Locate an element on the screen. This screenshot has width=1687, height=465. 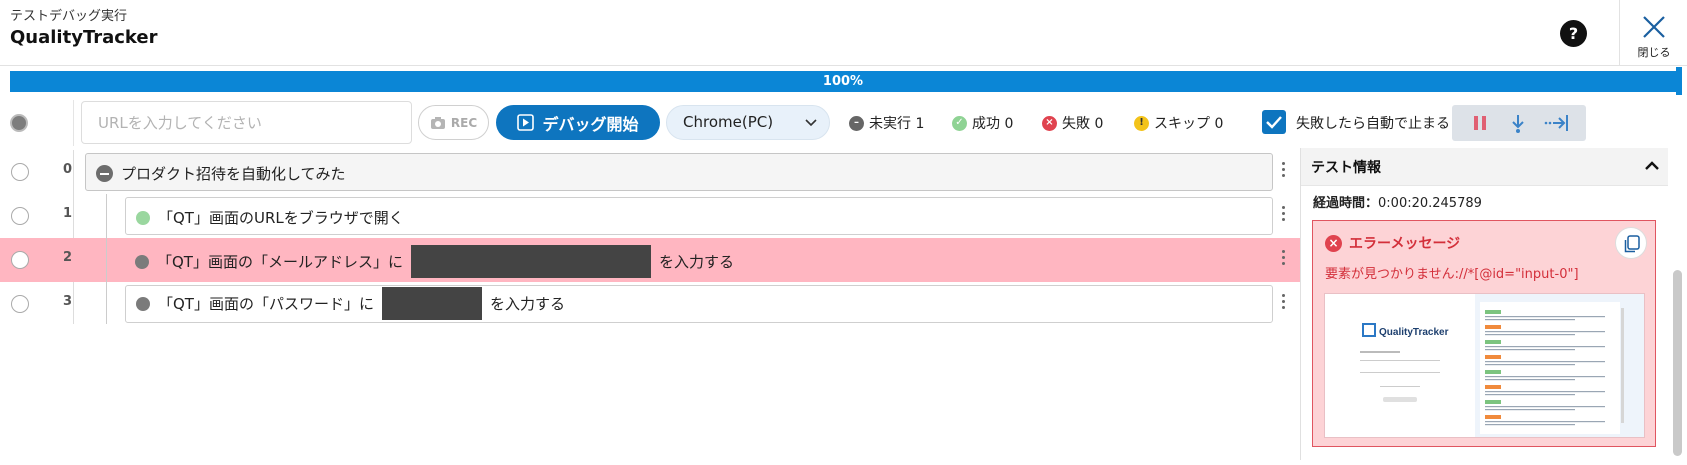
copy-button is located at coordinates (1631, 243).